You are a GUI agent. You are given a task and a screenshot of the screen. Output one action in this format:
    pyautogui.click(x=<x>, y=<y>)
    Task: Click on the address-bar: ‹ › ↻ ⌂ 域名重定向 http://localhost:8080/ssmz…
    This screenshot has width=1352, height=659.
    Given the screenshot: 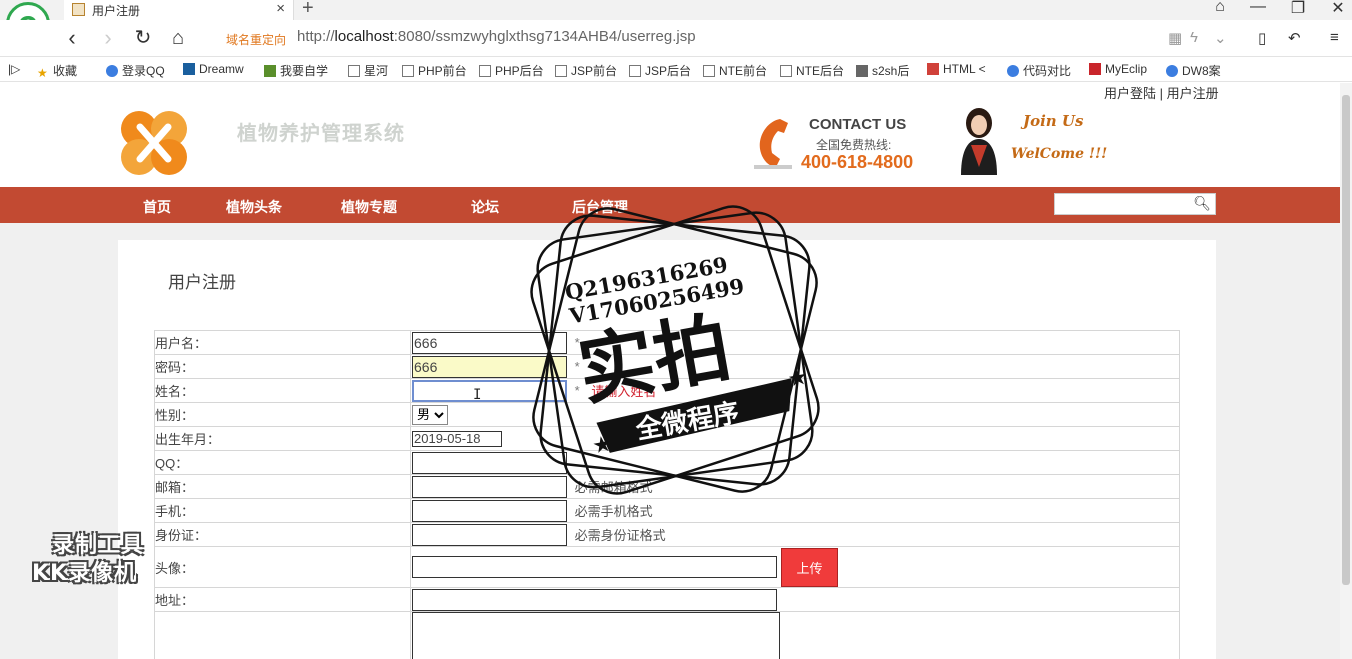 What is the action you would take?
    pyautogui.click(x=676, y=38)
    